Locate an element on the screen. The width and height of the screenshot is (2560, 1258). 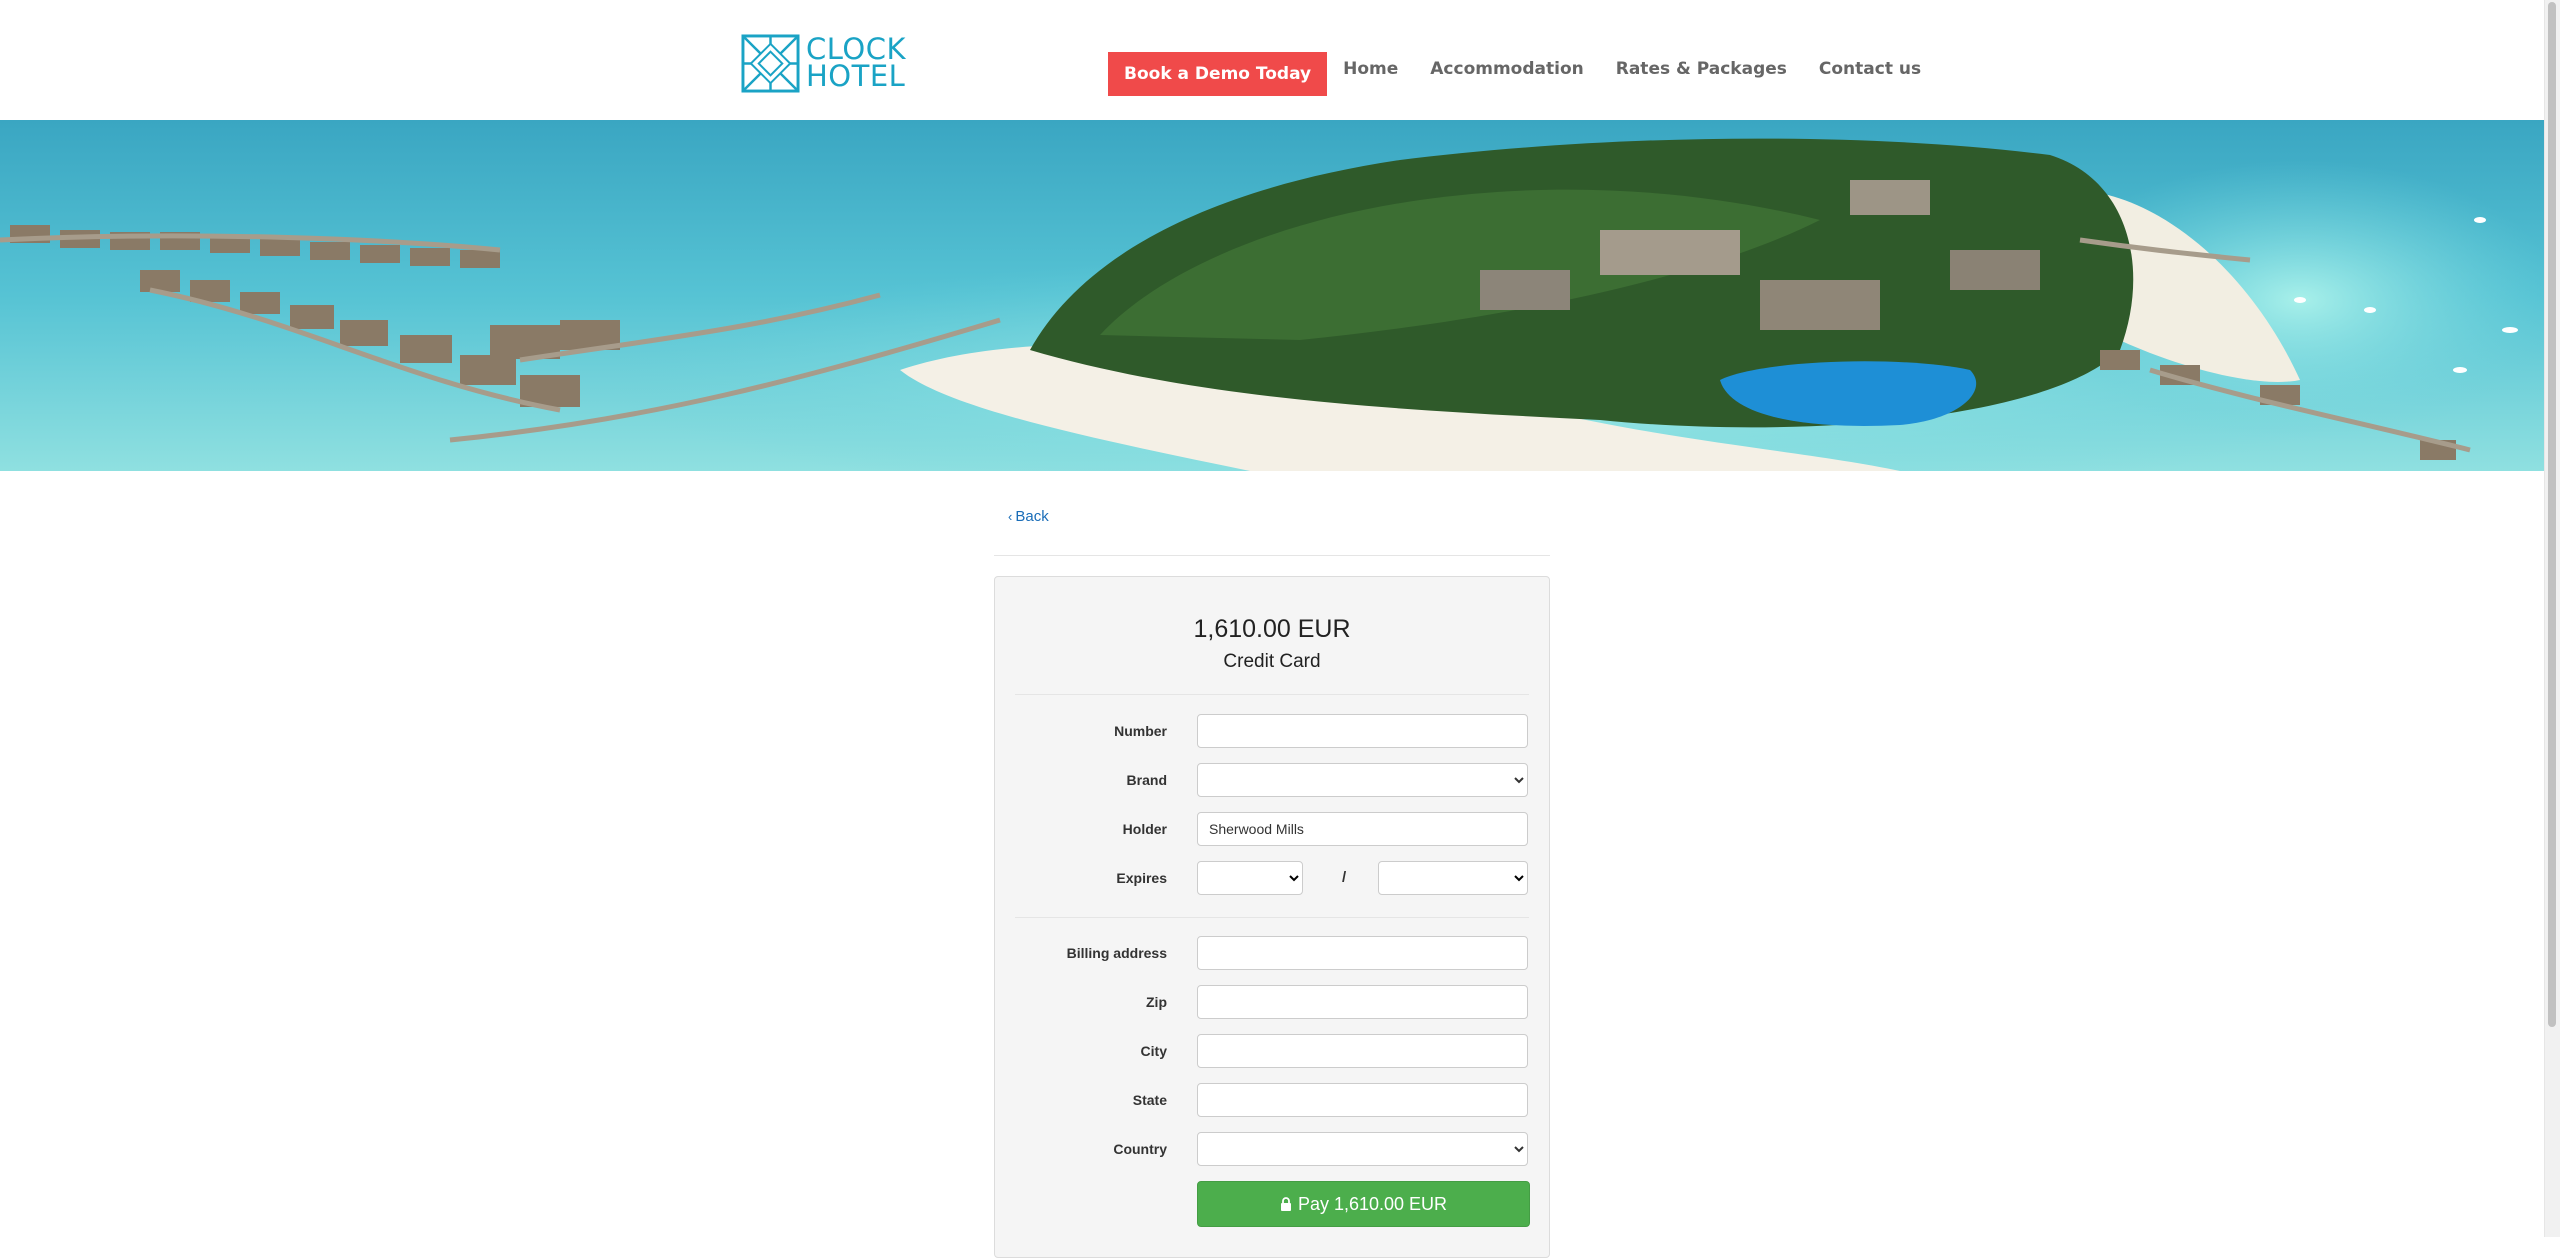
hotel-logo: CLOCK HOTEL is located at coordinates (823, 63).